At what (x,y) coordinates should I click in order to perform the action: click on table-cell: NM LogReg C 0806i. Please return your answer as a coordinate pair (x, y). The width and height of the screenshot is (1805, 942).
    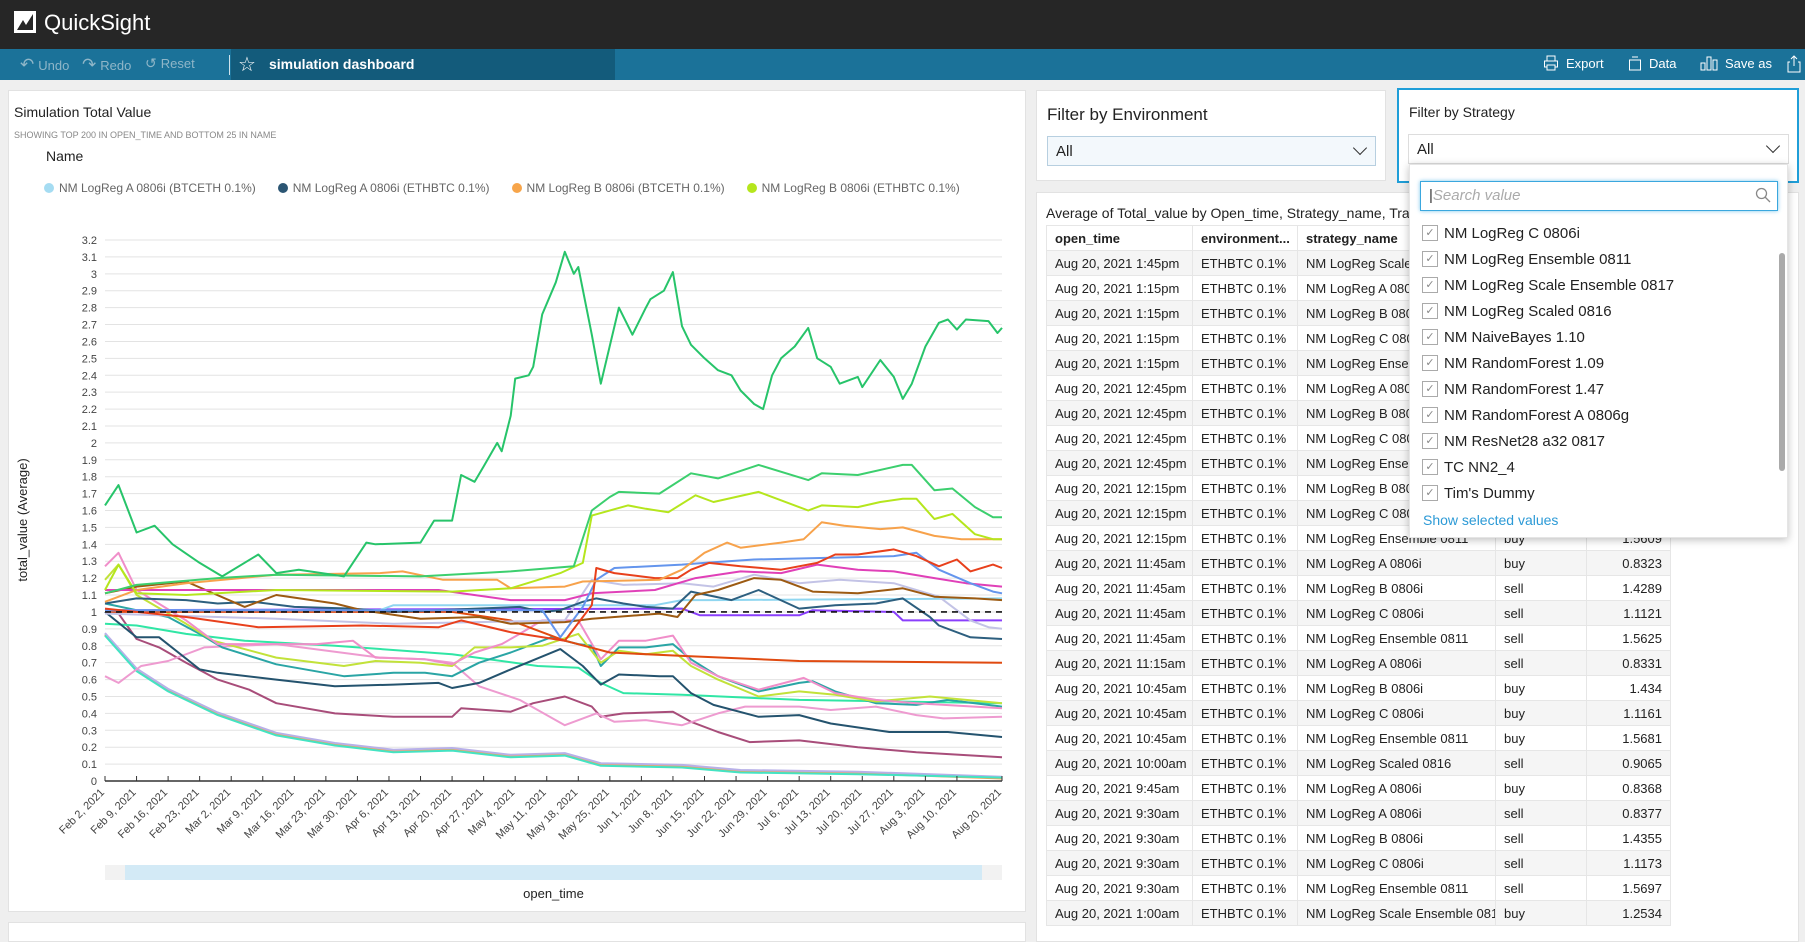
    Looking at the image, I should click on (1396, 863).